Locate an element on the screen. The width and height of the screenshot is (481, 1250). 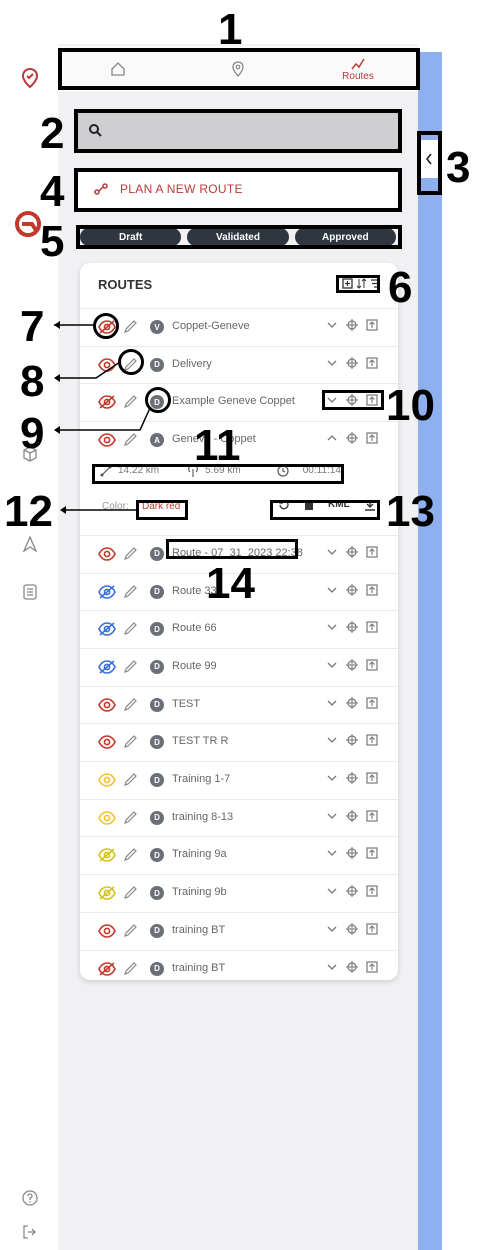
annotation-number-6: 6 is located at coordinates (400, 287).